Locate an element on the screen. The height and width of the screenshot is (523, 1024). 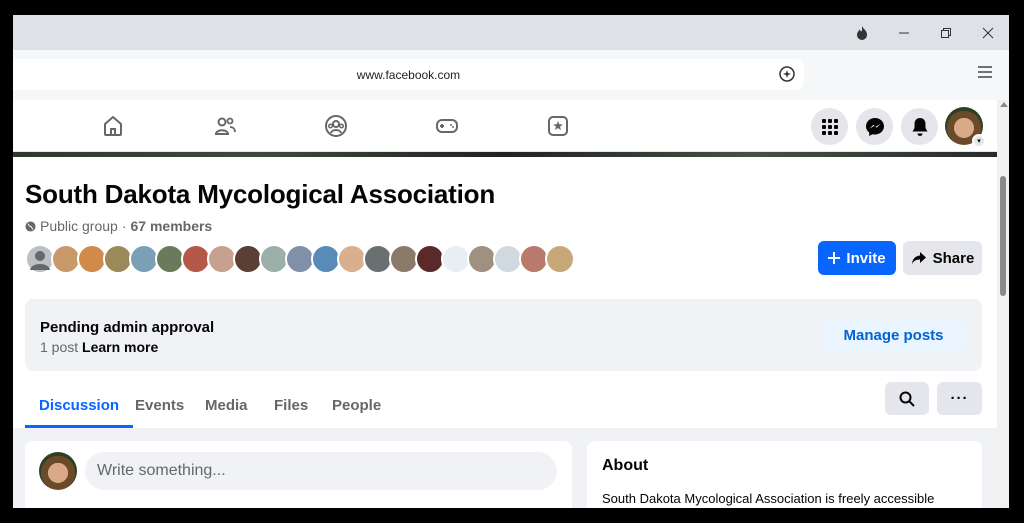
scroll-up-arrow-icon is located at coordinates (1004, 104).